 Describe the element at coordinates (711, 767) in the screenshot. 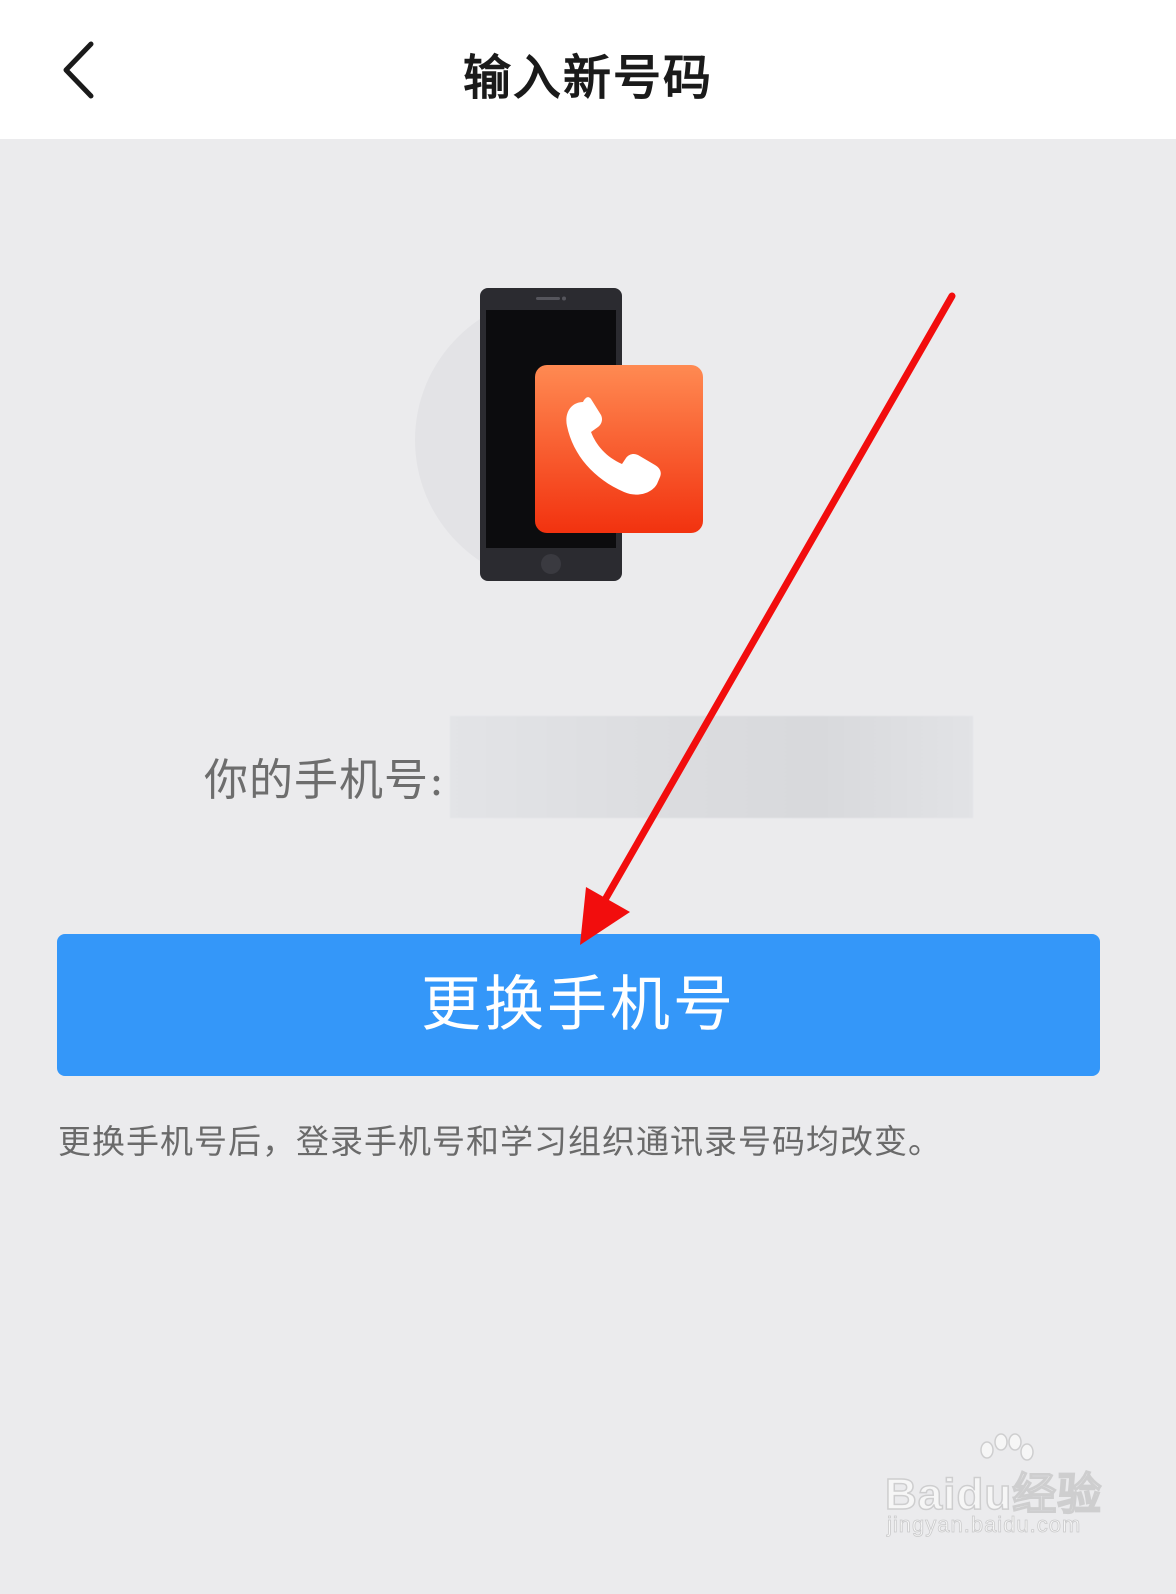

I see `phone-number-redacted` at that location.